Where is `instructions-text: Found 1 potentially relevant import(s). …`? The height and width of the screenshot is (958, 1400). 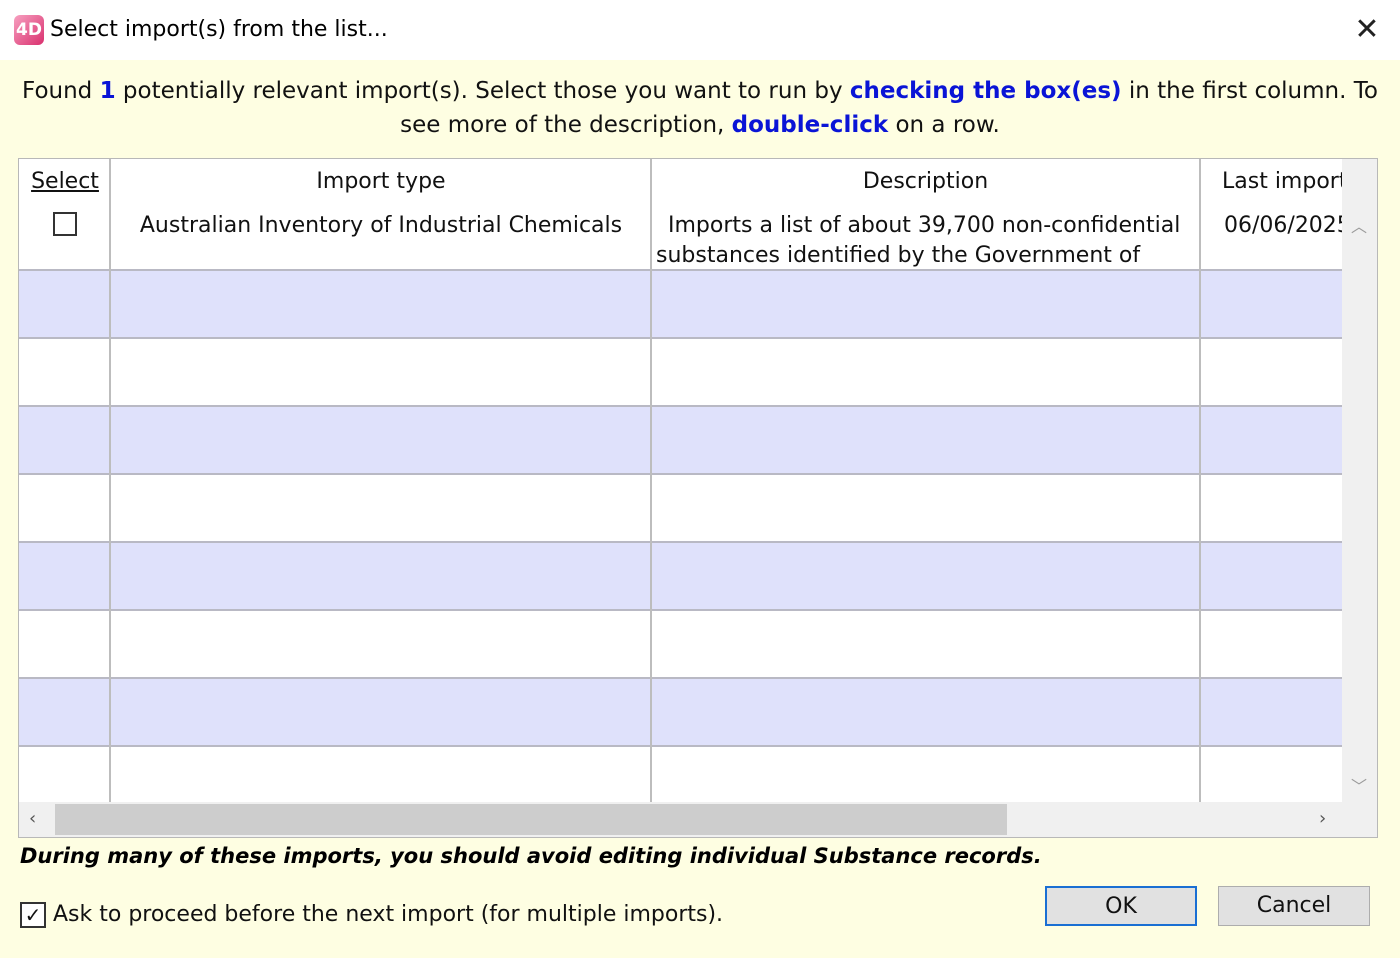
instructions-text: Found 1 potentially relevant import(s). … is located at coordinates (700, 108).